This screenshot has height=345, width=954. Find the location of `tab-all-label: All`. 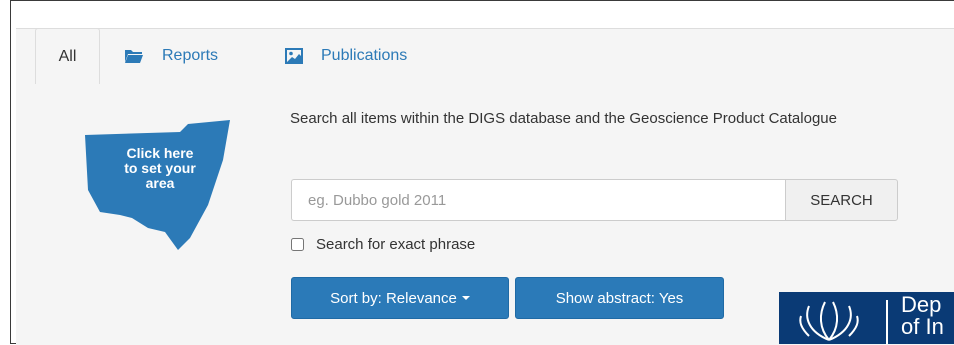

tab-all-label: All is located at coordinates (67, 56).